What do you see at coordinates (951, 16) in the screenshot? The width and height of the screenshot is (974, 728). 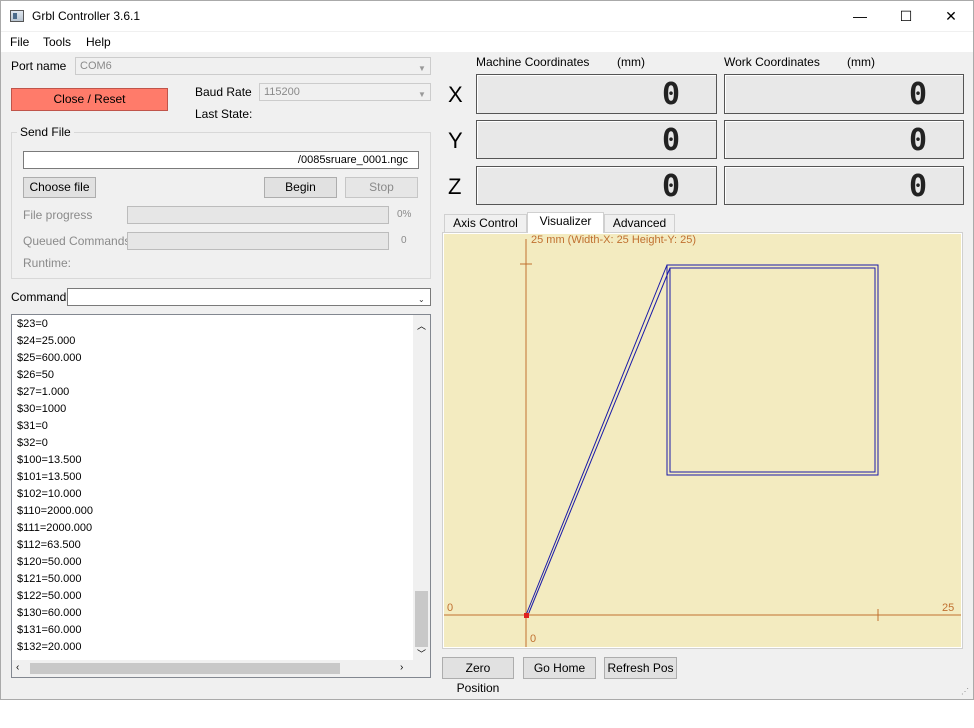 I see `close-window-button: ✕` at bounding box center [951, 16].